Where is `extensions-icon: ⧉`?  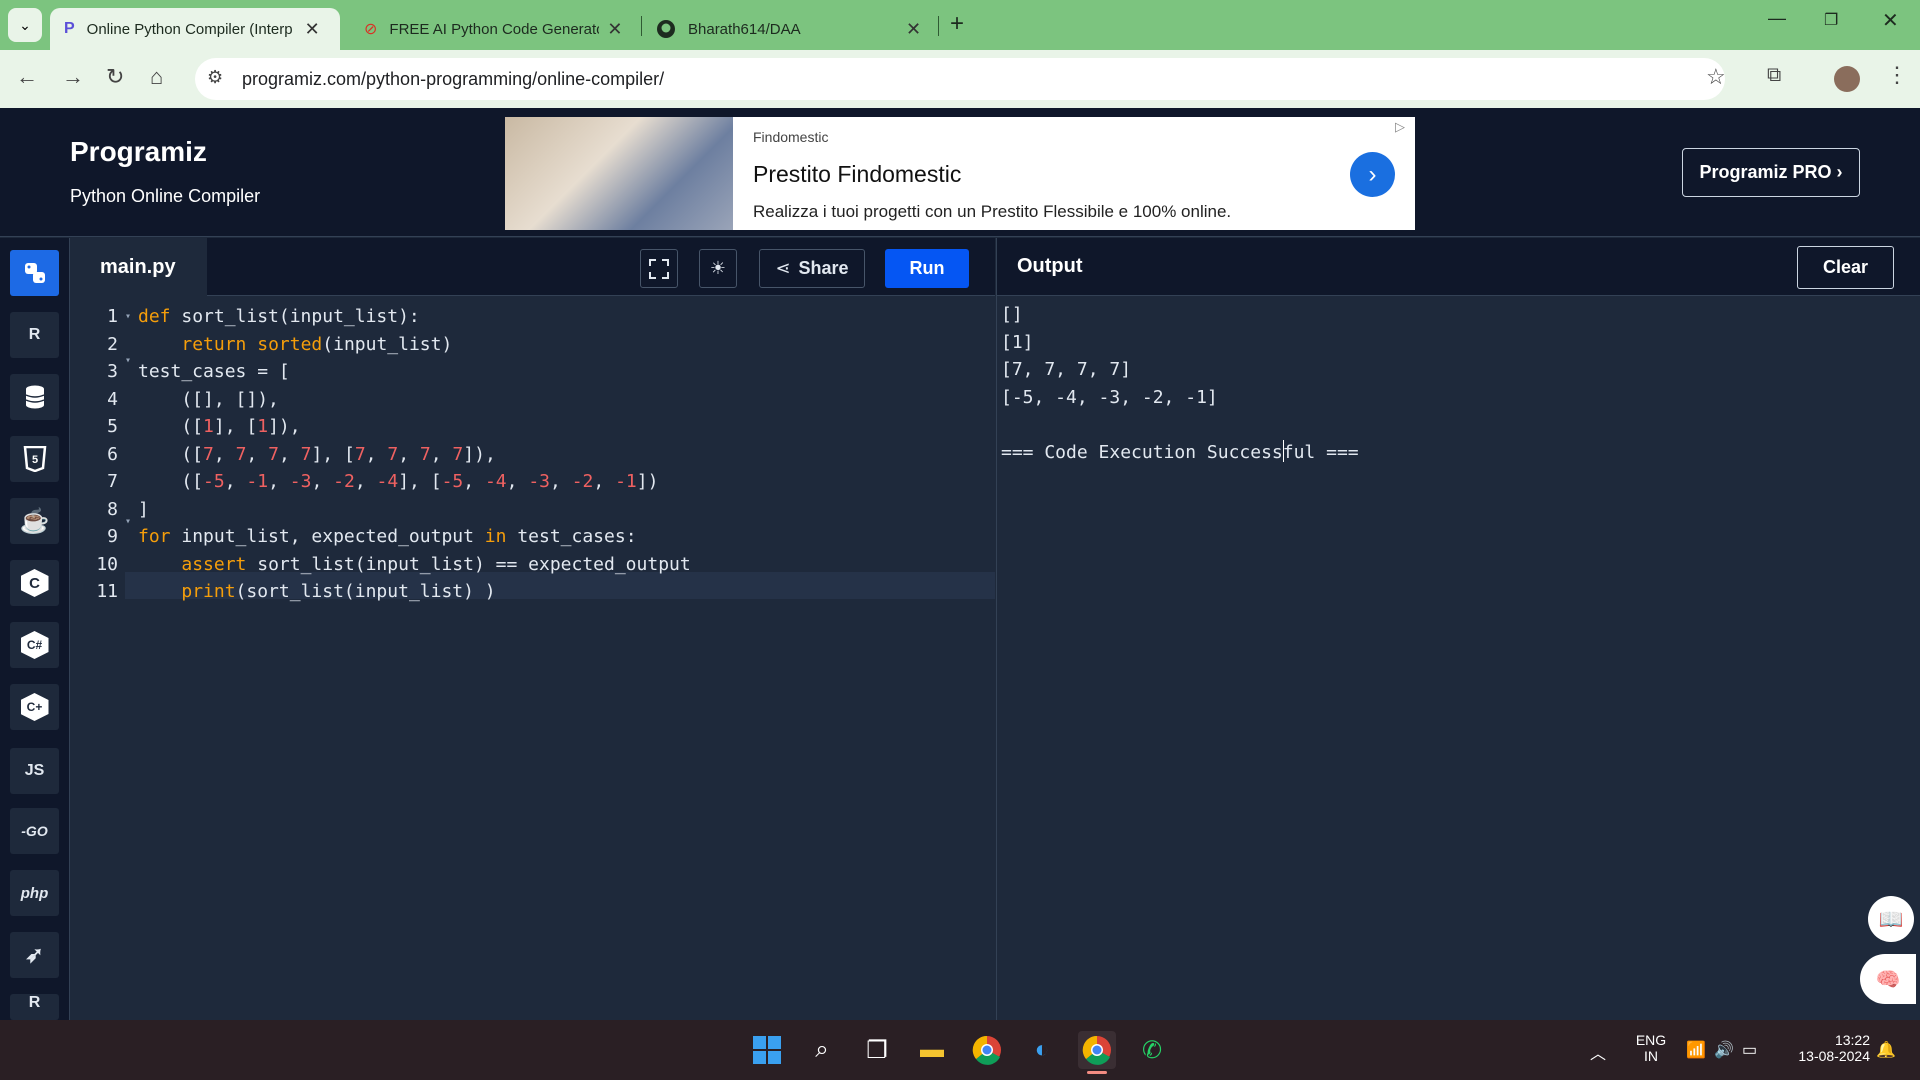 extensions-icon: ⧉ is located at coordinates (1774, 75).